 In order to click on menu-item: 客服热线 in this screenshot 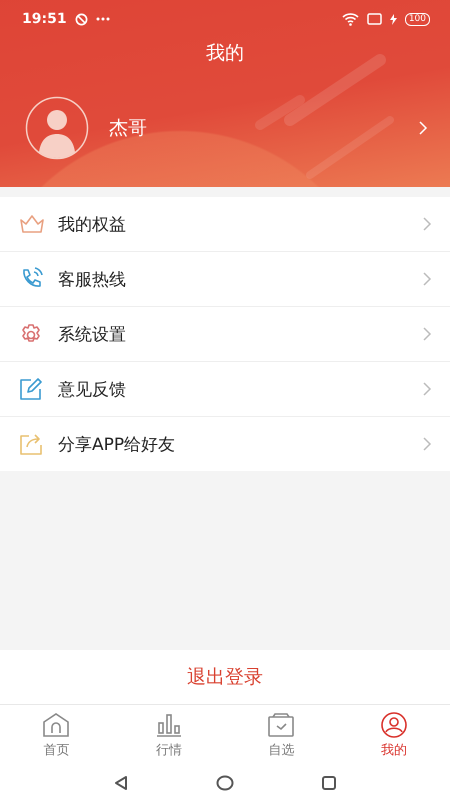, I will do `click(225, 279)`.